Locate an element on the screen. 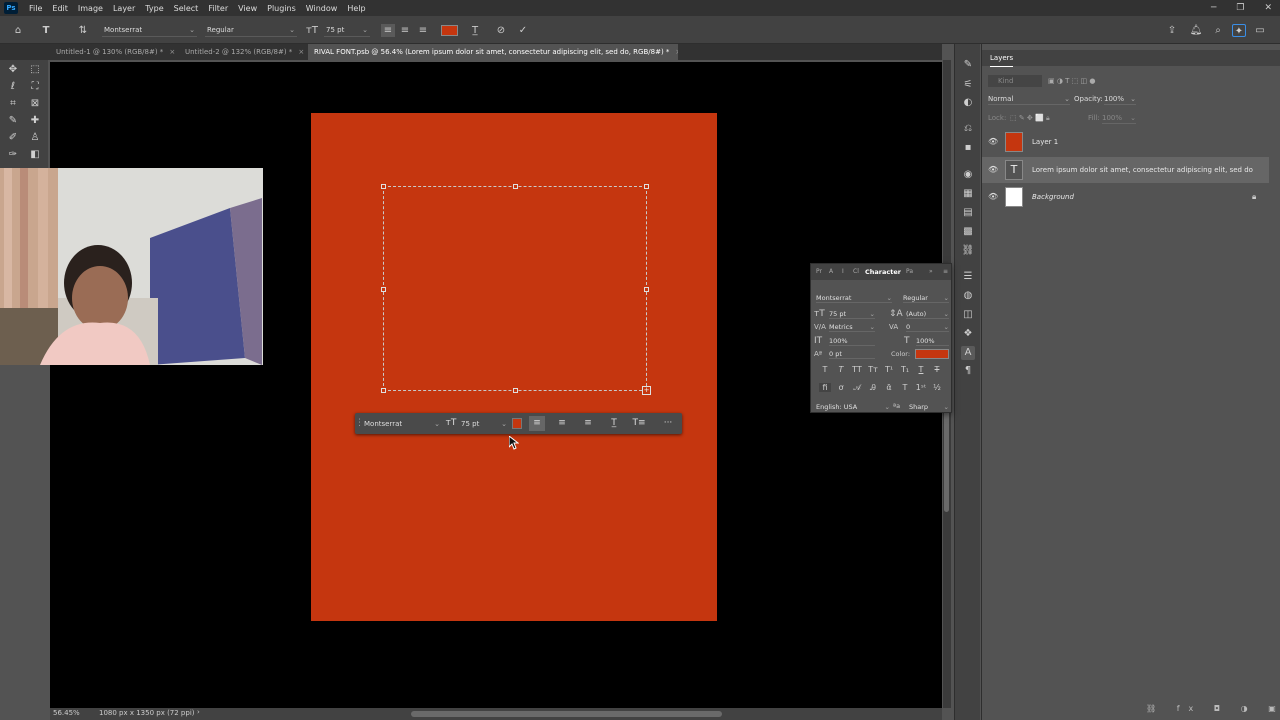 This screenshot has height=720, width=1280. char-tracking-select: 0 ⌄ is located at coordinates (927, 327).